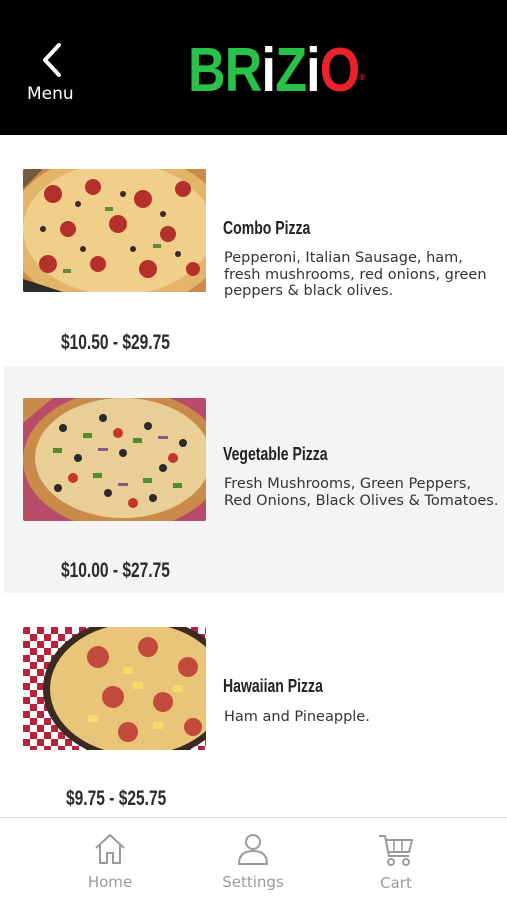 Image resolution: width=507 pixels, height=900 pixels. What do you see at coordinates (275, 454) in the screenshot?
I see `item-name: Vegetable Pizza` at bounding box center [275, 454].